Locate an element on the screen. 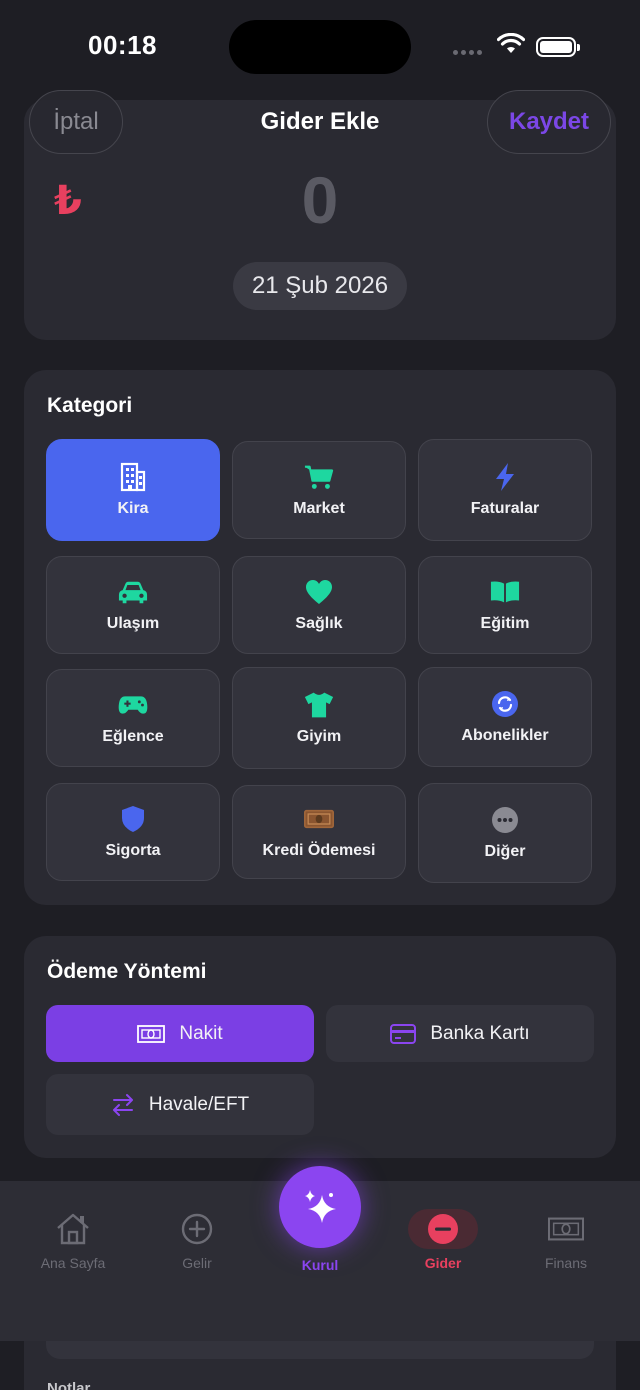  kurul-button is located at coordinates (320, 1207).